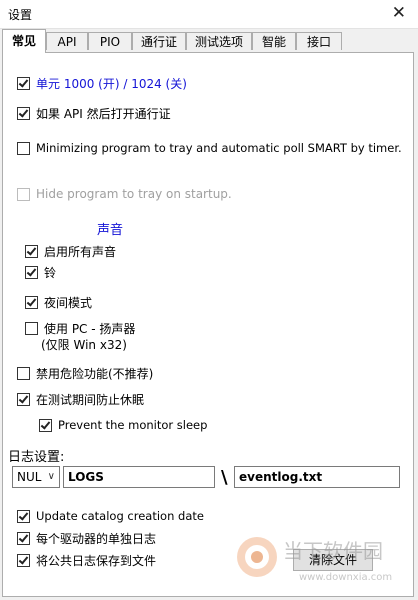 The height and width of the screenshot is (600, 418). I want to click on log-device-select: NUL ∨, so click(36, 477).